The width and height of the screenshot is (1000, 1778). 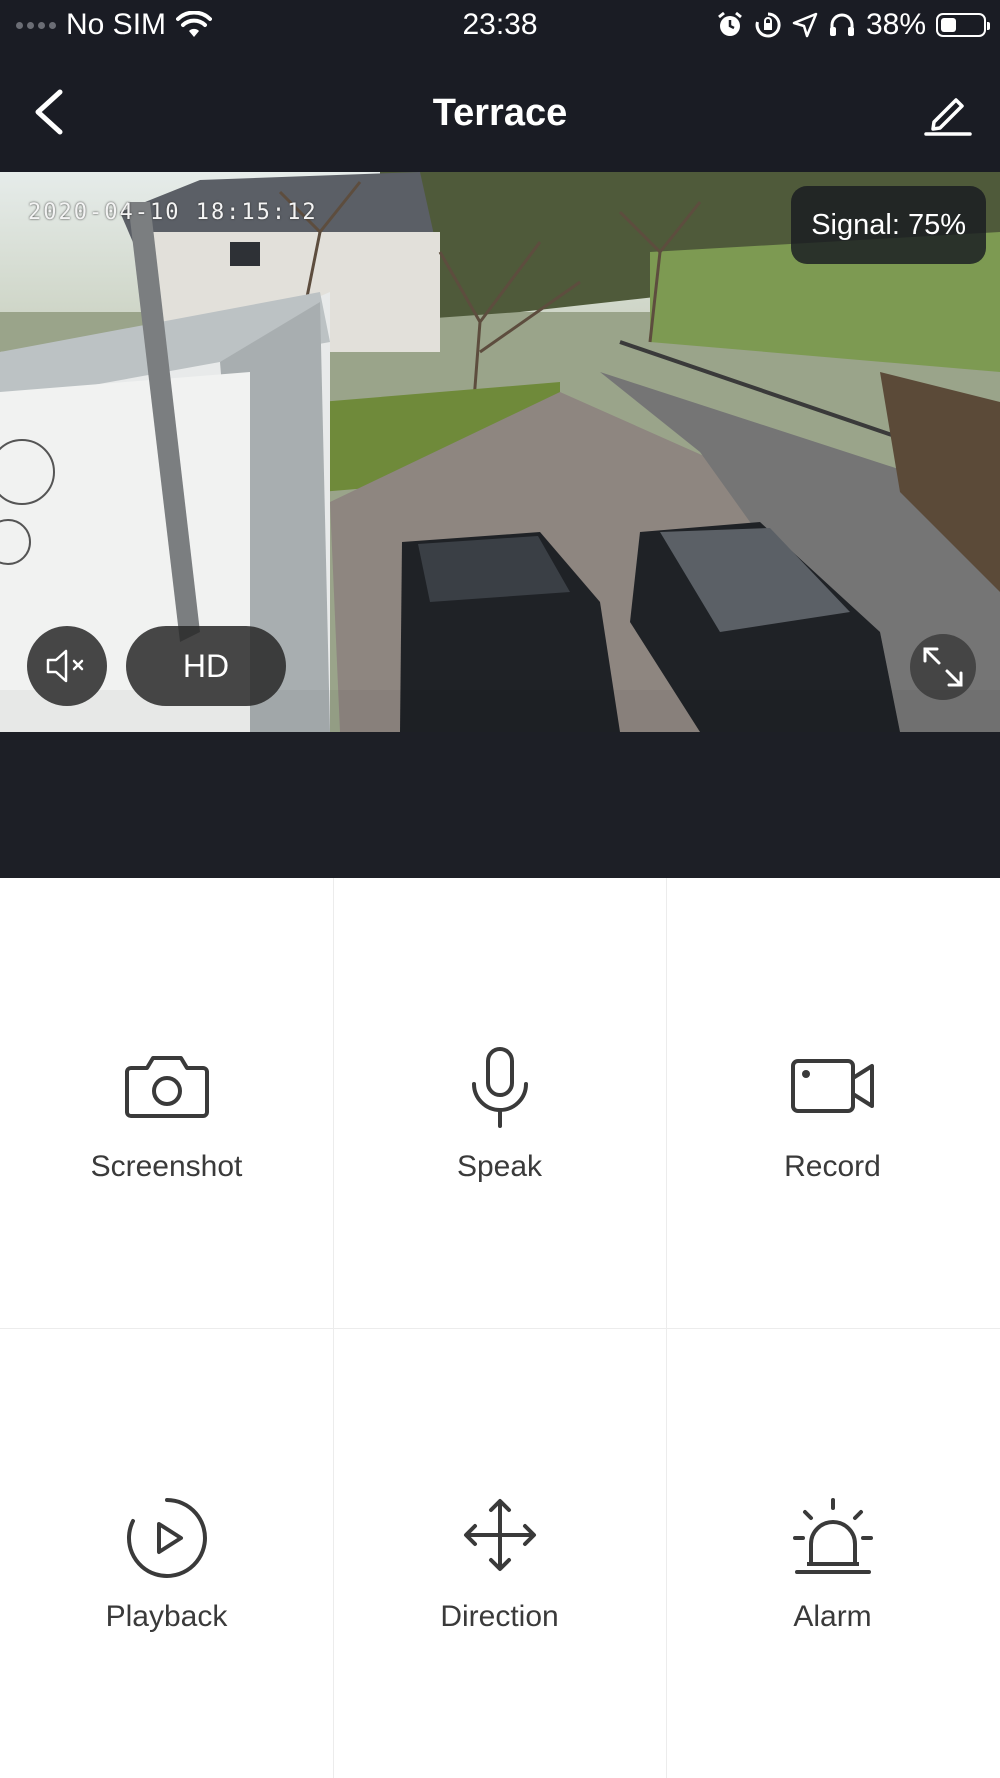 What do you see at coordinates (499, 1616) in the screenshot?
I see `direction-label: Direction` at bounding box center [499, 1616].